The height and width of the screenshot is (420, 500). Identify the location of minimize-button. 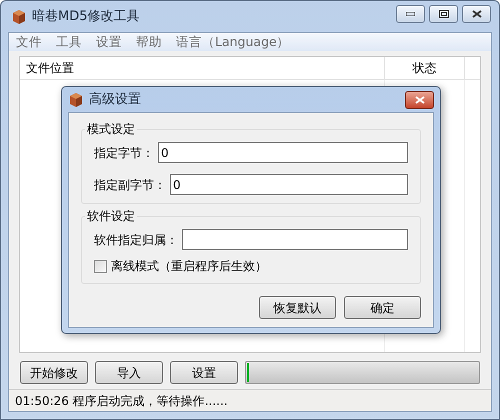
(410, 13).